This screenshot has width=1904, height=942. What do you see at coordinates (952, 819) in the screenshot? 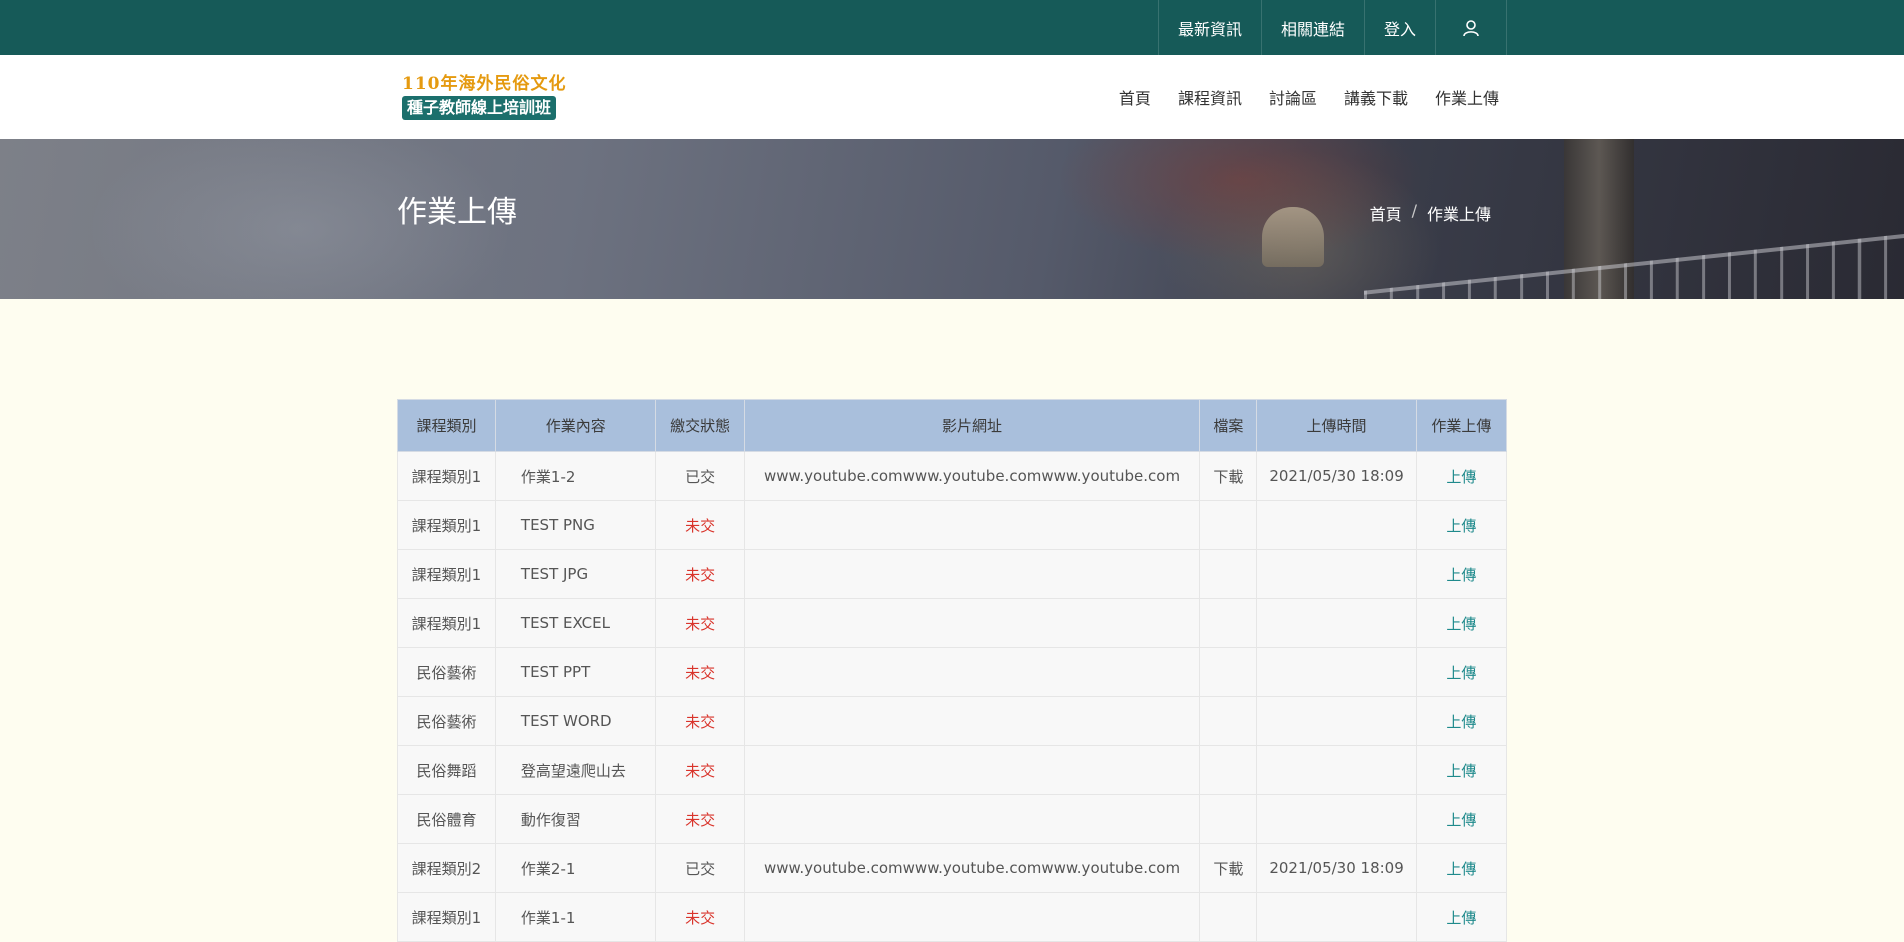
I see `table-row: 民俗體育 動作復習 未交 上傳` at bounding box center [952, 819].